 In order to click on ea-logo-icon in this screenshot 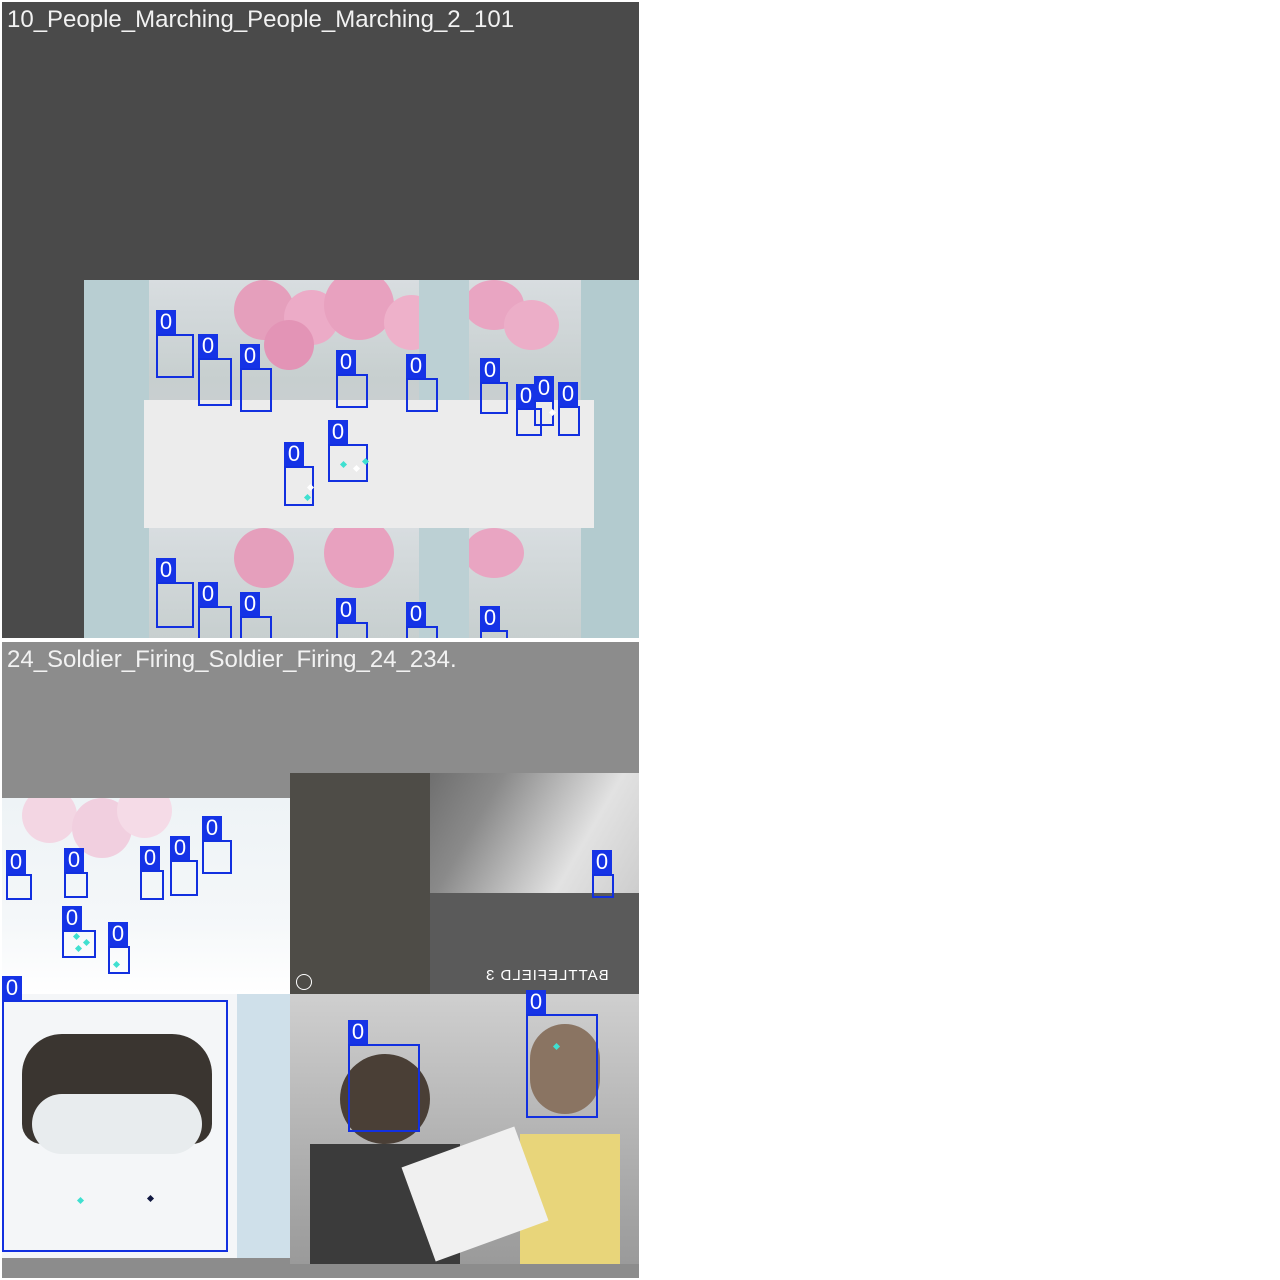, I will do `click(304, 982)`.